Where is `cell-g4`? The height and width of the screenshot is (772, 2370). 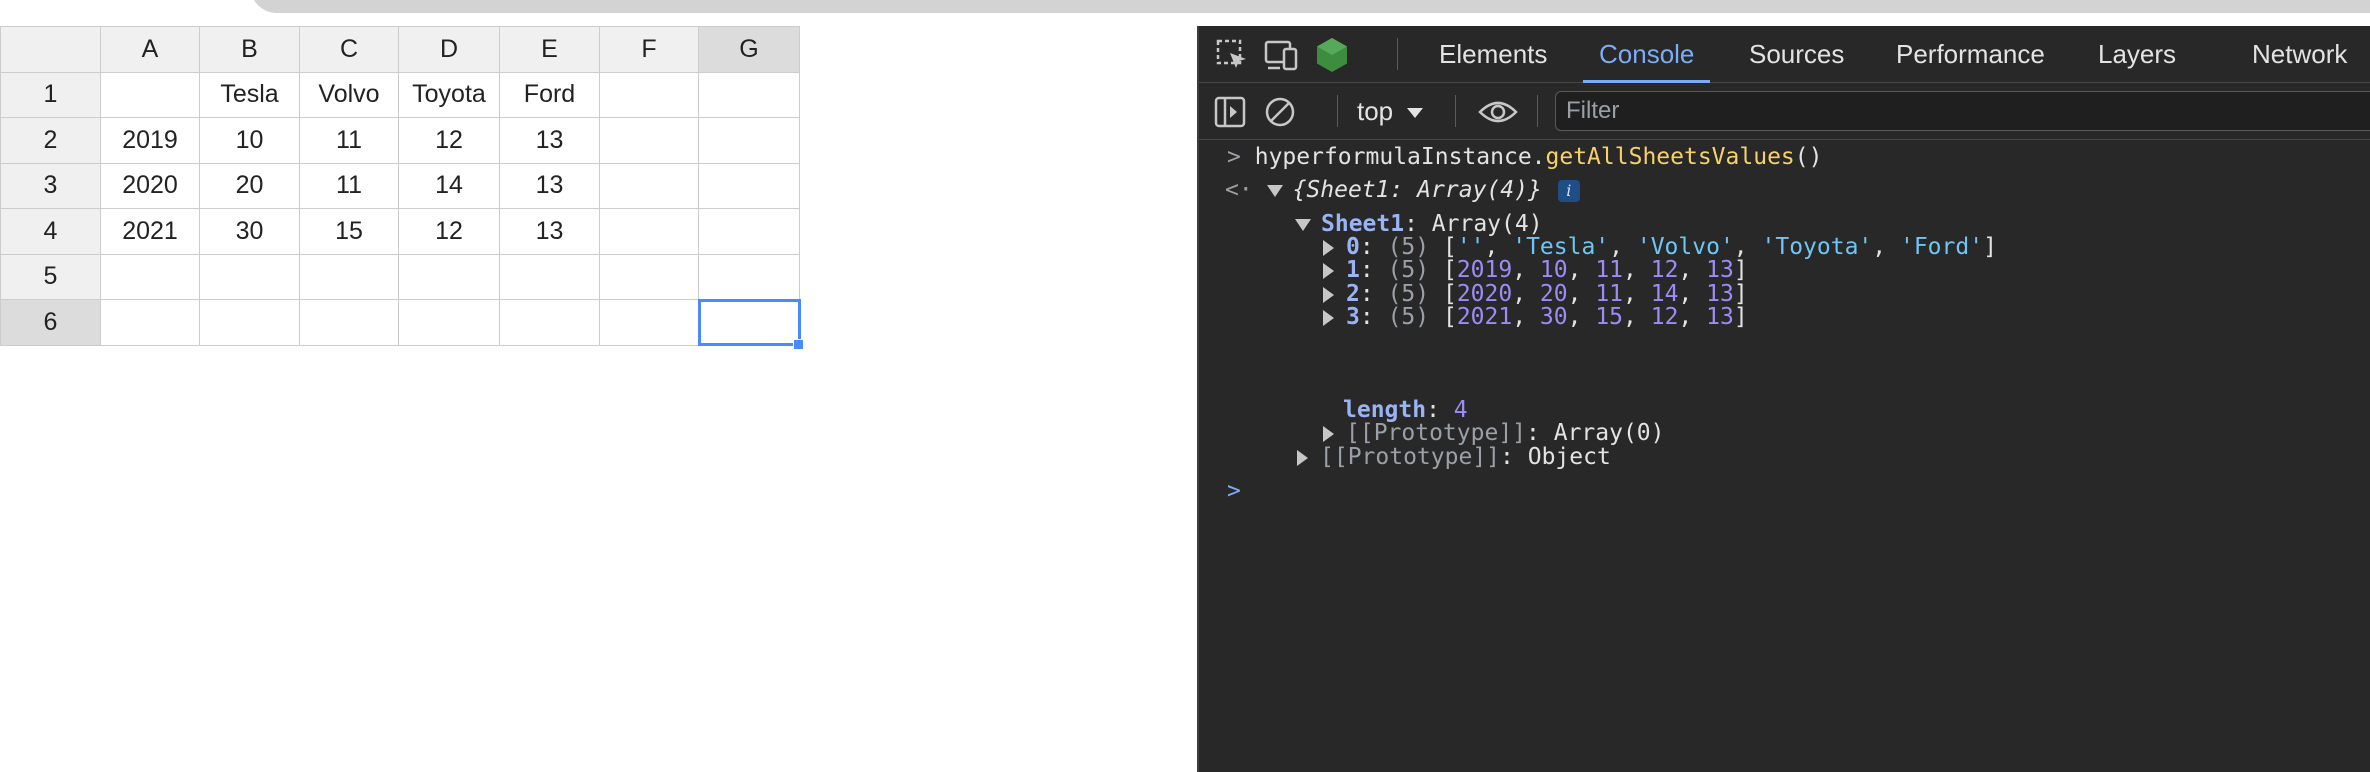 cell-g4 is located at coordinates (749, 231).